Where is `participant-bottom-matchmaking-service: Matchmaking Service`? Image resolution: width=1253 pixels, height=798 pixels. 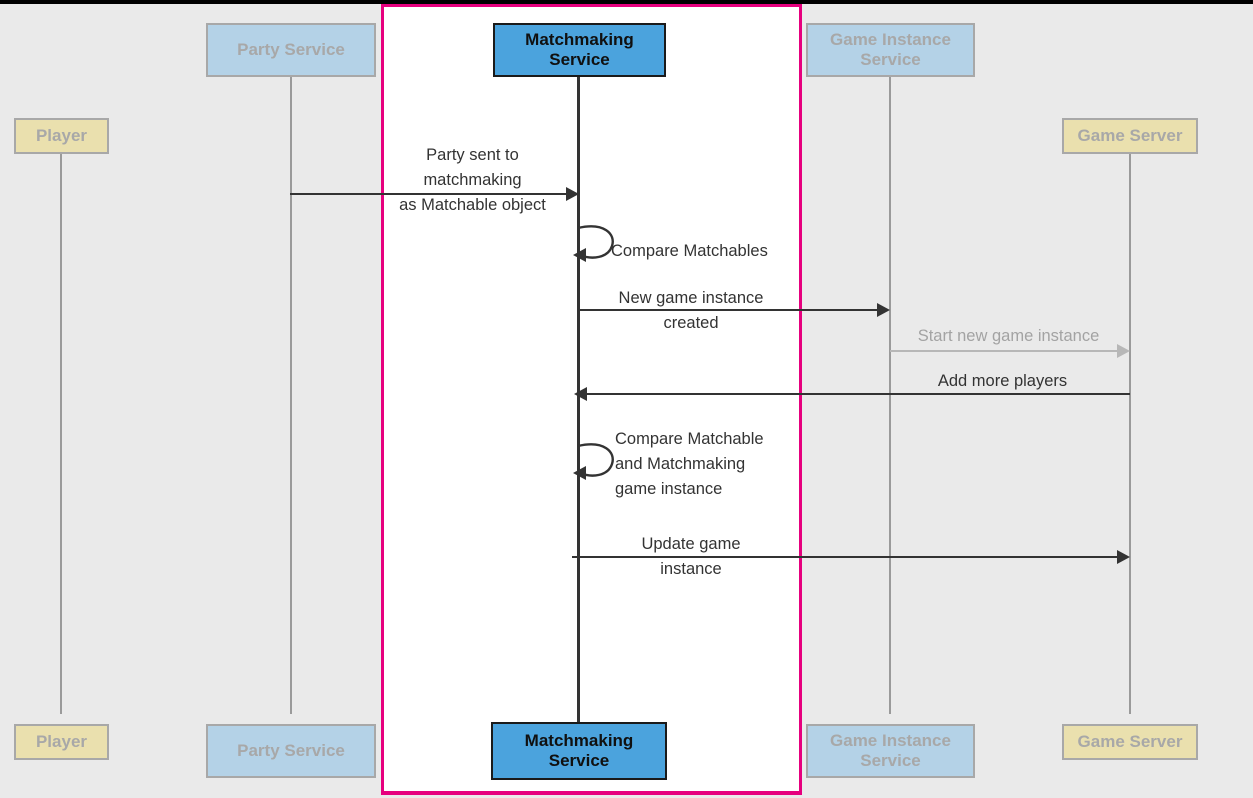
participant-bottom-matchmaking-service: Matchmaking Service is located at coordinates (579, 751).